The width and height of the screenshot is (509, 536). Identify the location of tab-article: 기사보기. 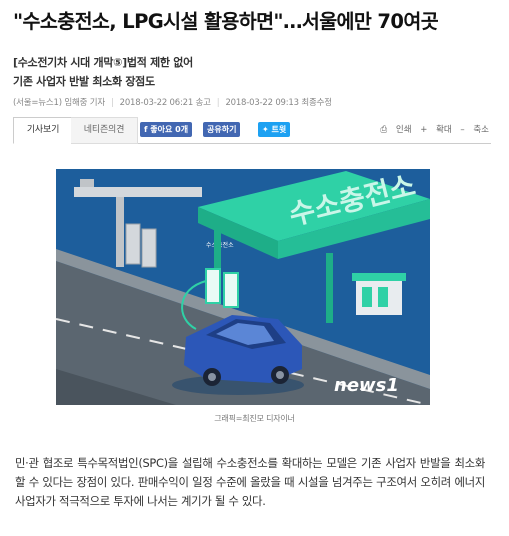
(43, 130).